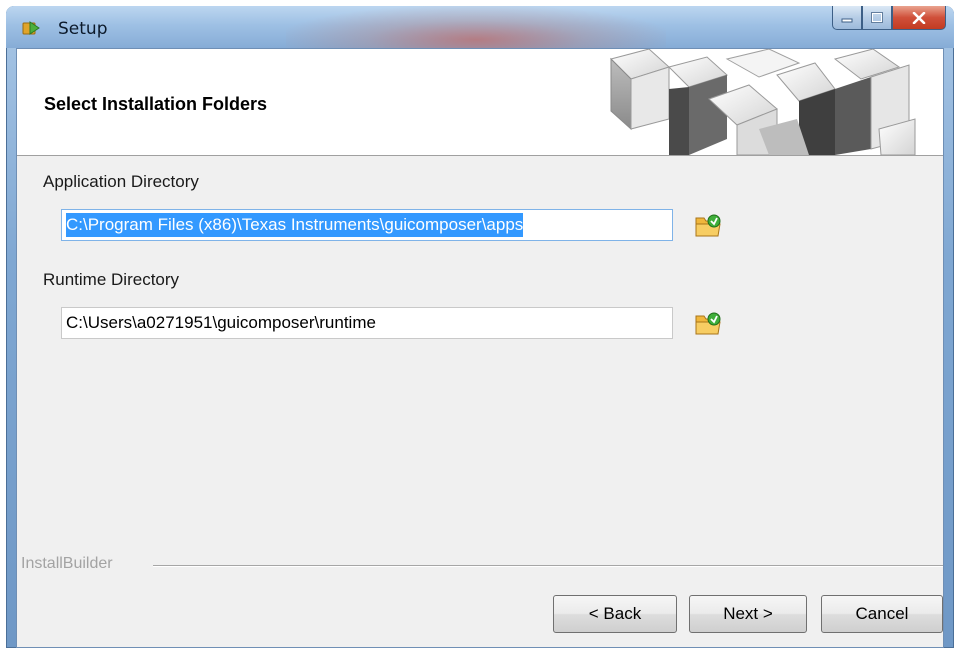 The height and width of the screenshot is (652, 954). Describe the element at coordinates (367, 323) in the screenshot. I see `runtime-directory-input` at that location.